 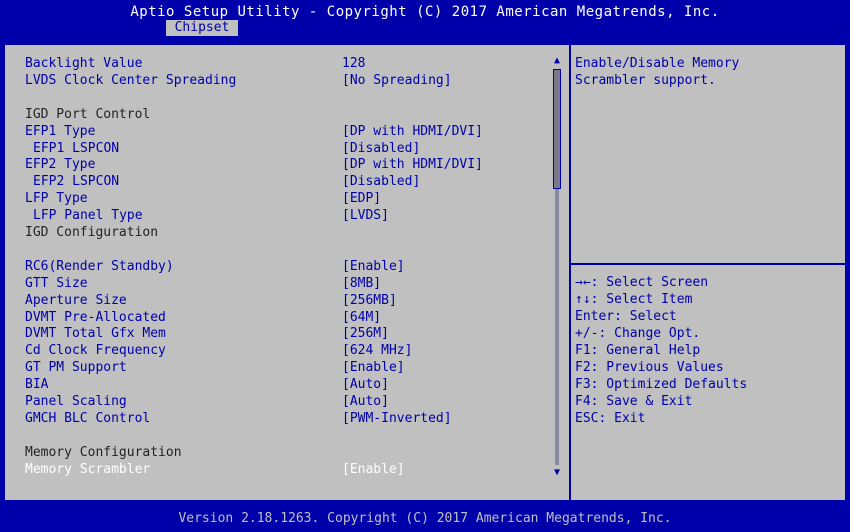 I want to click on setting-label: Backlight Value, so click(x=84, y=63).